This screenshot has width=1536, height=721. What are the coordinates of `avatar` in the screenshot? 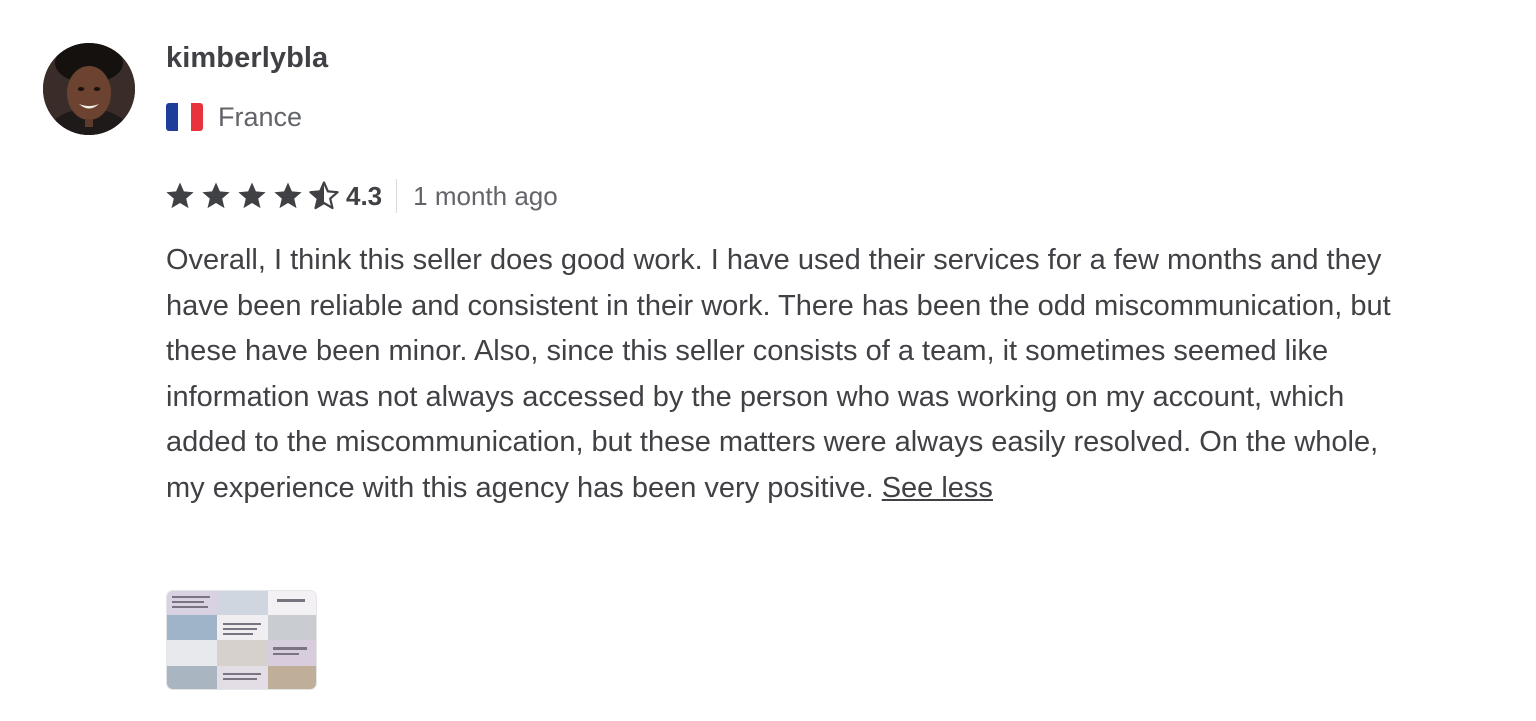 It's located at (89, 89).